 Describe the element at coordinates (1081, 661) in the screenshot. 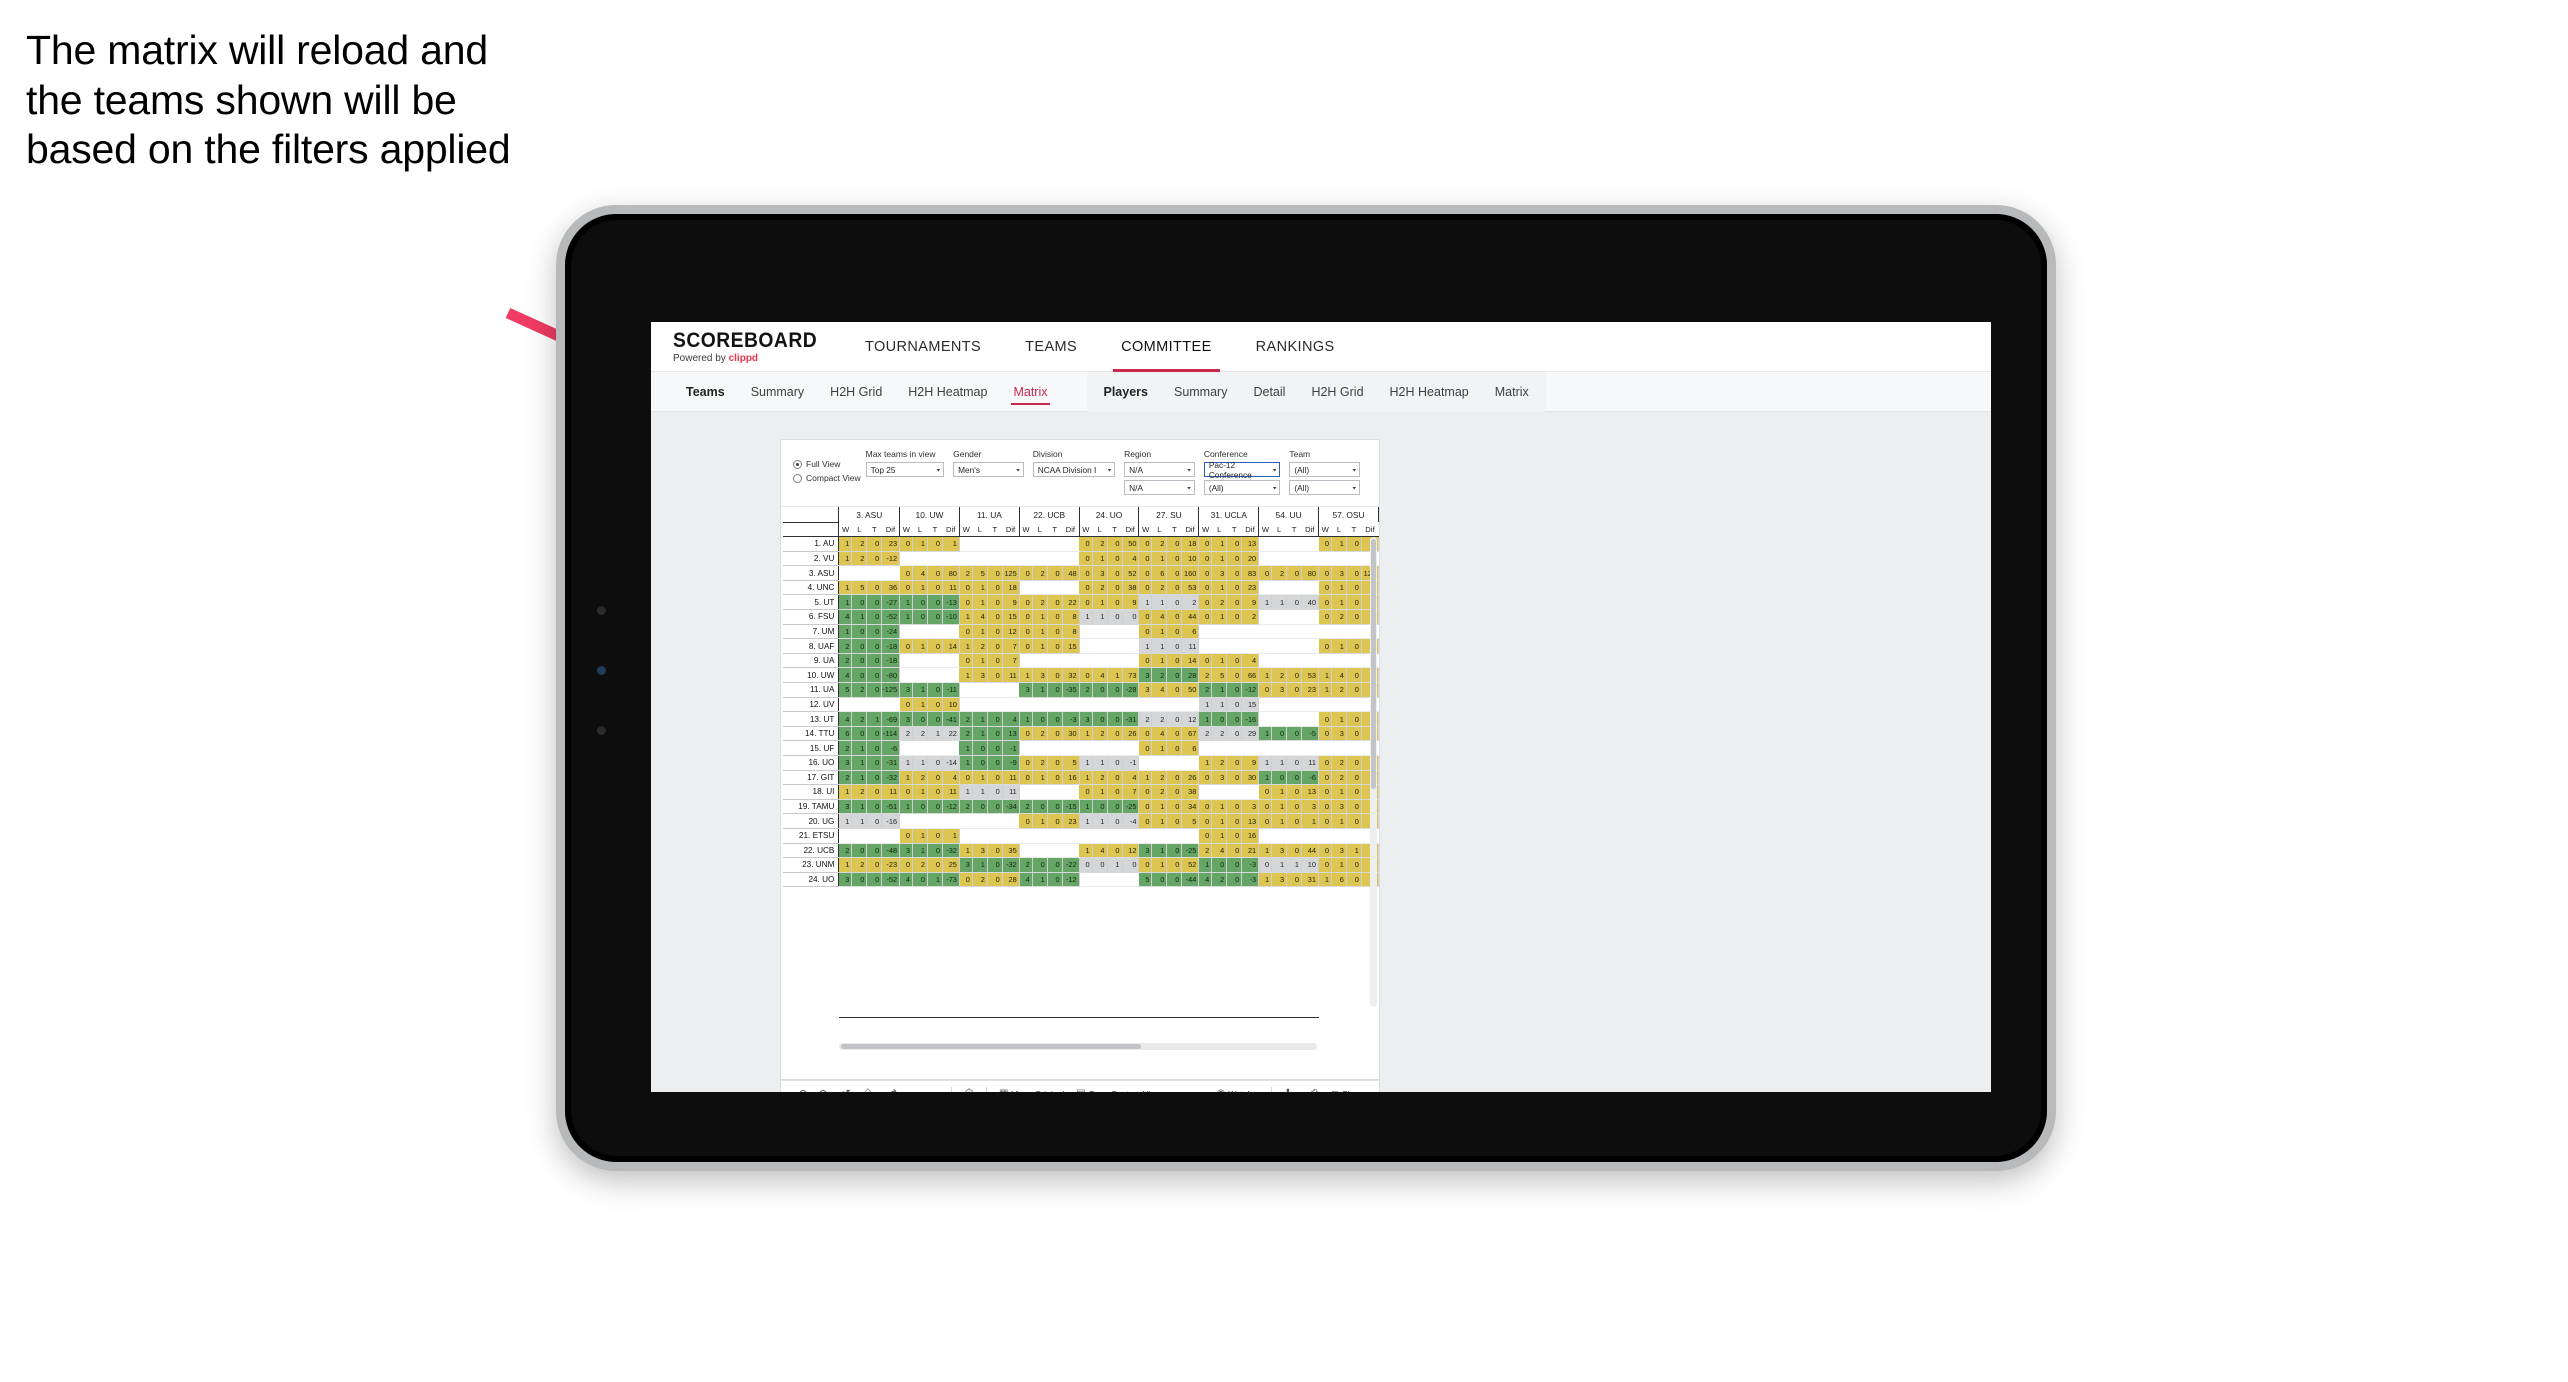

I see `table-row: 9. UA 2 0 0 -18 0 1 0 7 0 1 0 14 0 1 0 4` at that location.